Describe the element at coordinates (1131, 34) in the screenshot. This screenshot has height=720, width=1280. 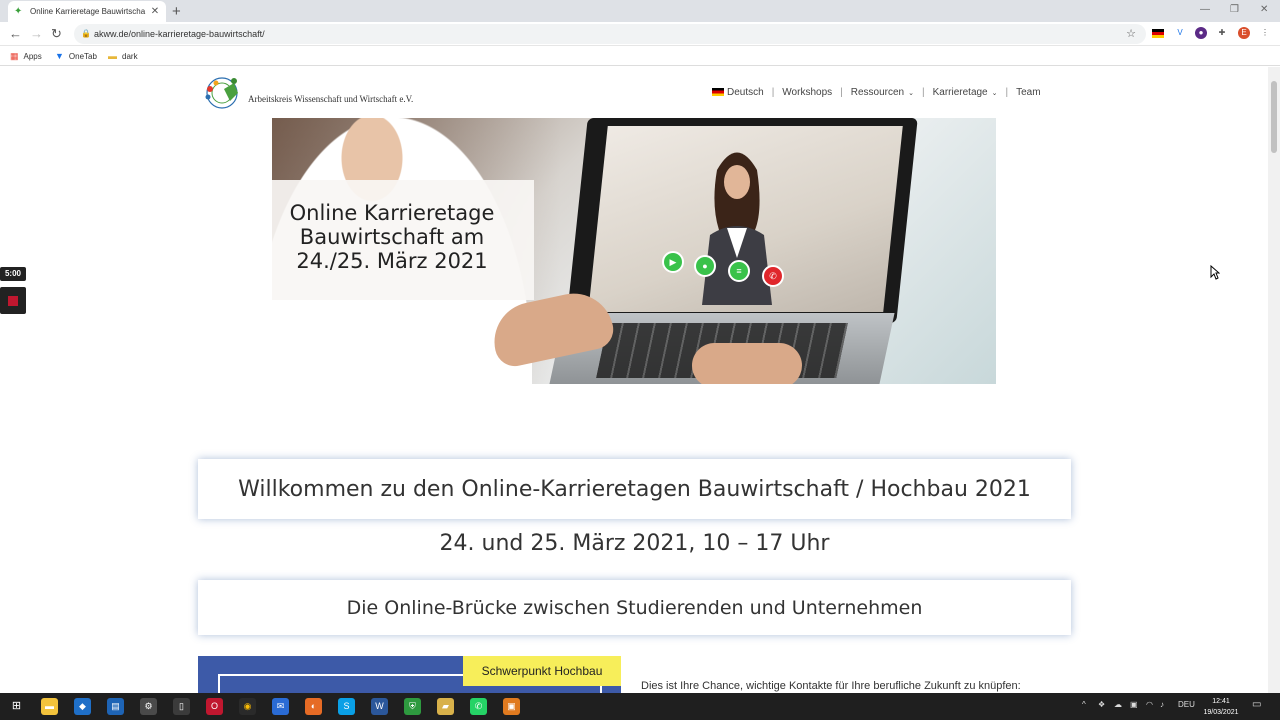
I see `bookmark-star-icon: ☆` at that location.